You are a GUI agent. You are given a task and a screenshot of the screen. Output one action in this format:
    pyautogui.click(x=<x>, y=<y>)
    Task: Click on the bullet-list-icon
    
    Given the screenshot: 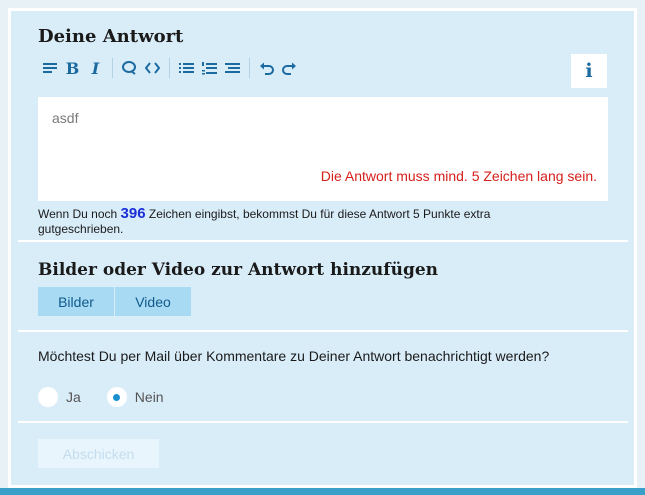 What is the action you would take?
    pyautogui.click(x=186, y=68)
    